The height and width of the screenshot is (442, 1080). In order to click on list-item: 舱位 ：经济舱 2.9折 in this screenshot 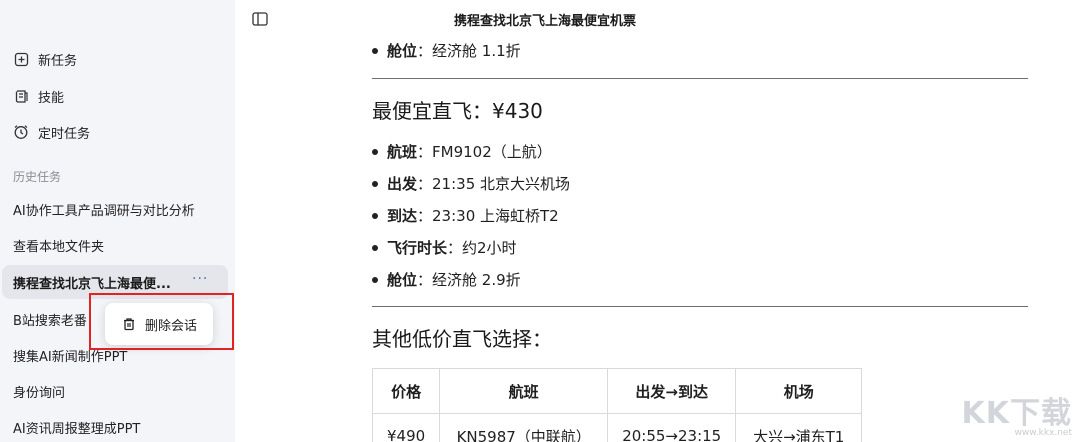, I will do `click(446, 279)`.